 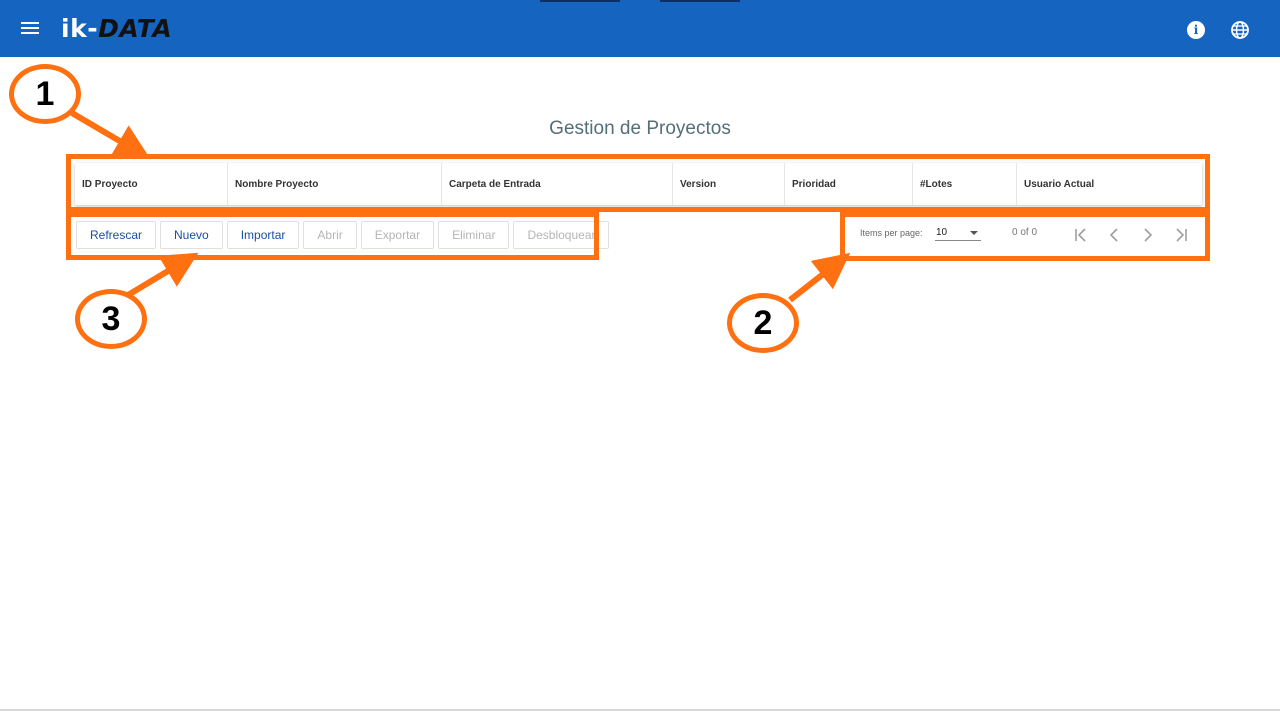 What do you see at coordinates (1196, 30) in the screenshot?
I see `info-icon: i` at bounding box center [1196, 30].